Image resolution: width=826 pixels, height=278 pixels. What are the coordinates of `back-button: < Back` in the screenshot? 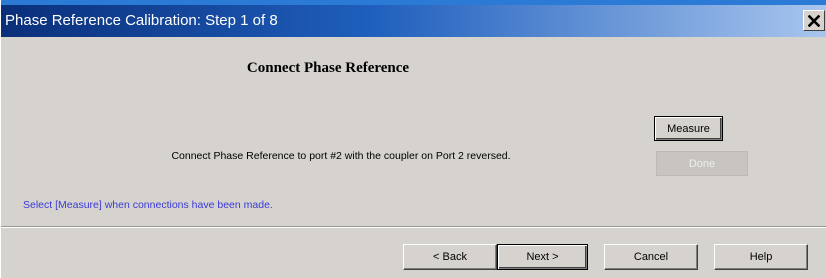 It's located at (450, 257).